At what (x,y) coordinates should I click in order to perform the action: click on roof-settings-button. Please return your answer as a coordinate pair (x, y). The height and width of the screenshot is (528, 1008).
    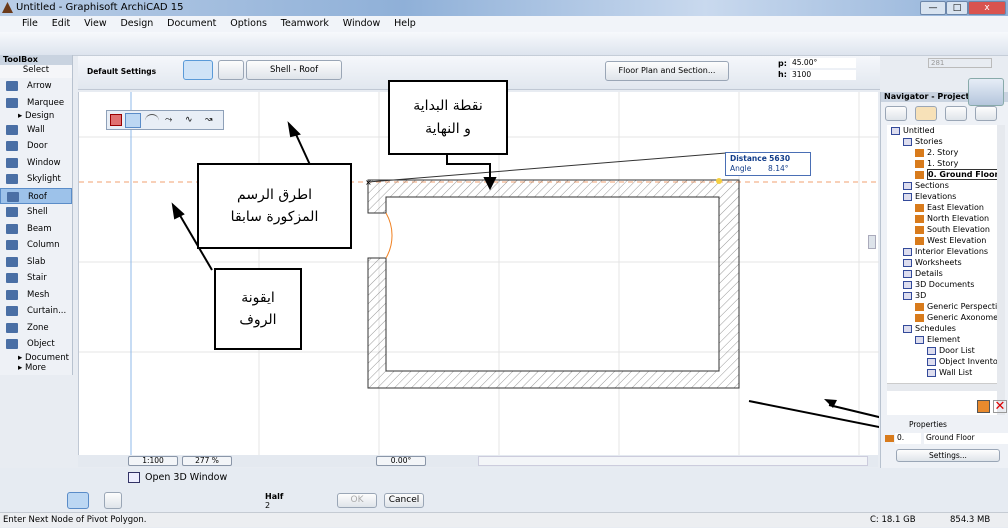
    Looking at the image, I should click on (198, 70).